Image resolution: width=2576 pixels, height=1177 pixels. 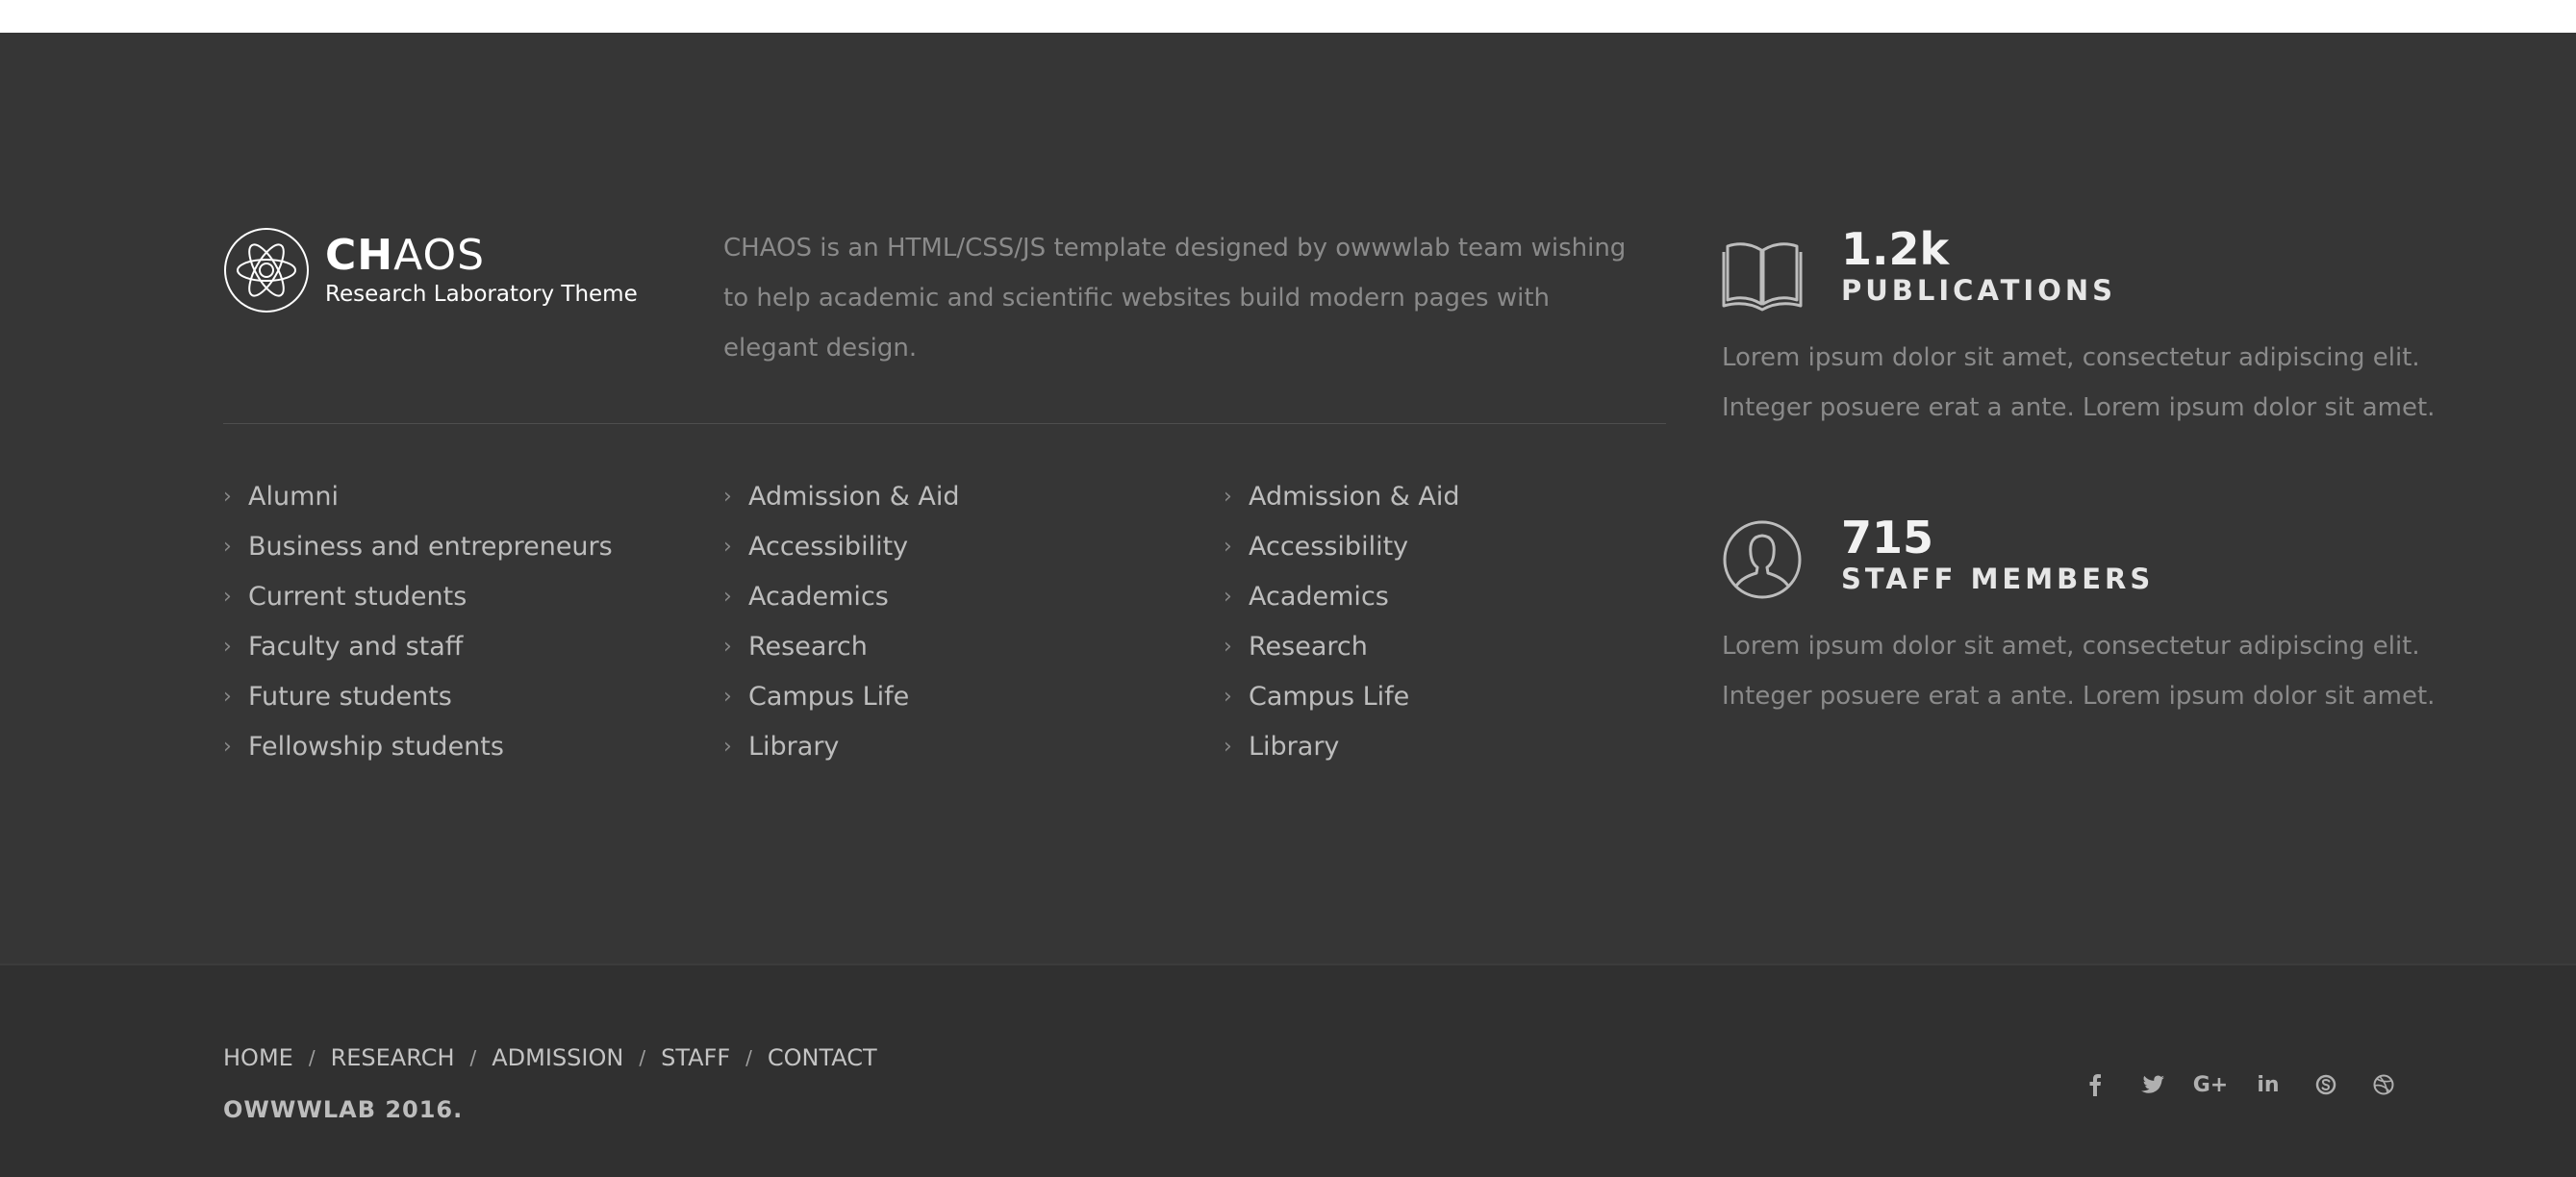 What do you see at coordinates (2383, 1084) in the screenshot?
I see `dribbble-icon` at bounding box center [2383, 1084].